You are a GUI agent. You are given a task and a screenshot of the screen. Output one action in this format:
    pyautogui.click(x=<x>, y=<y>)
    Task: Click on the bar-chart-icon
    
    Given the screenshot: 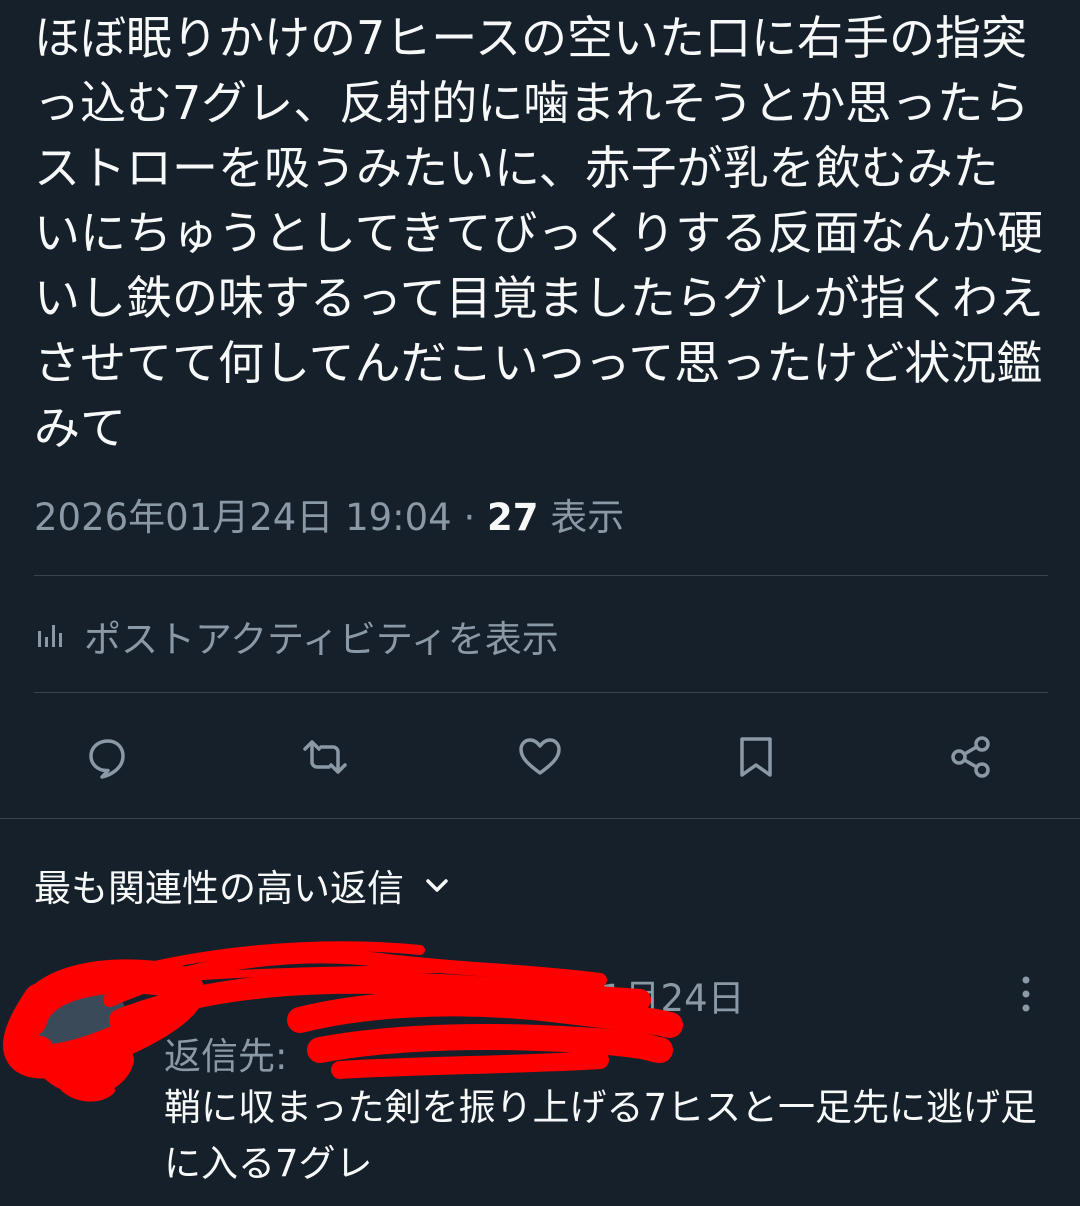 What is the action you would take?
    pyautogui.click(x=51, y=636)
    